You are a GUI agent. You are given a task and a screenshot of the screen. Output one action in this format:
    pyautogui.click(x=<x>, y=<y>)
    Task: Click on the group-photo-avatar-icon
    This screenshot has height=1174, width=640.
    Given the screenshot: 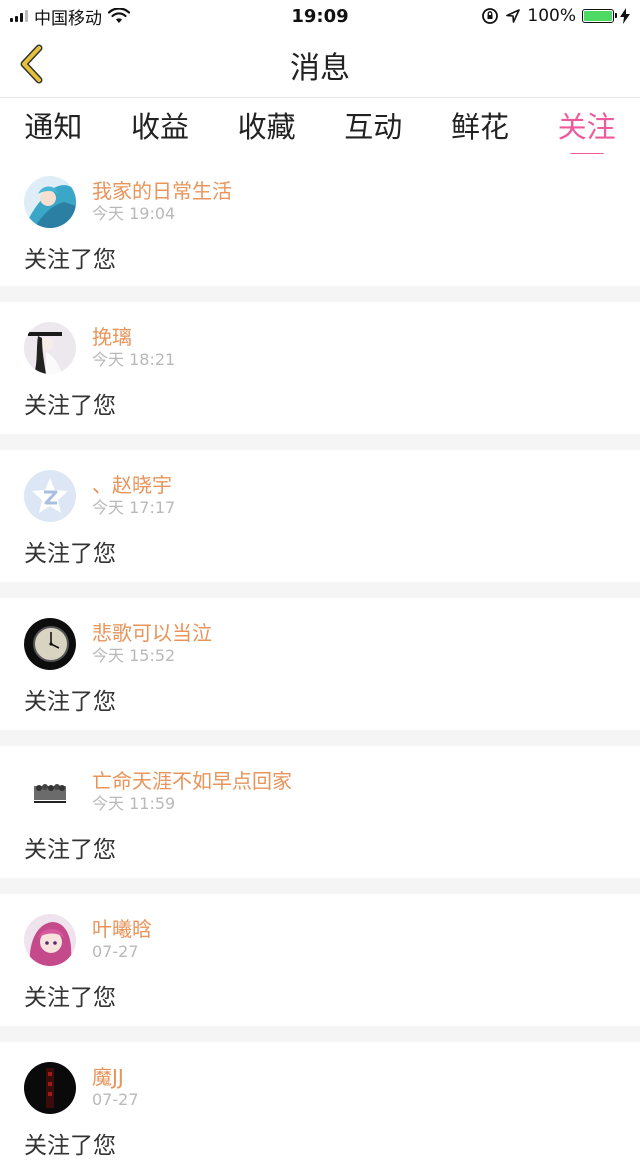 What is the action you would take?
    pyautogui.click(x=50, y=792)
    